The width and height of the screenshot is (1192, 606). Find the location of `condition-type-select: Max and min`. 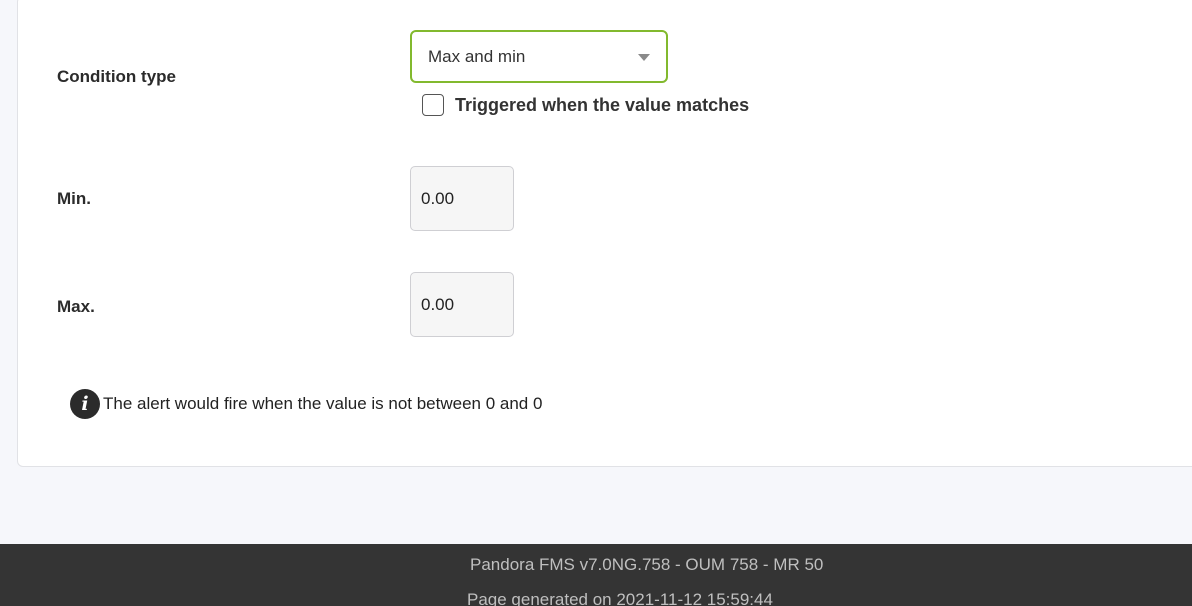

condition-type-select: Max and min is located at coordinates (539, 56).